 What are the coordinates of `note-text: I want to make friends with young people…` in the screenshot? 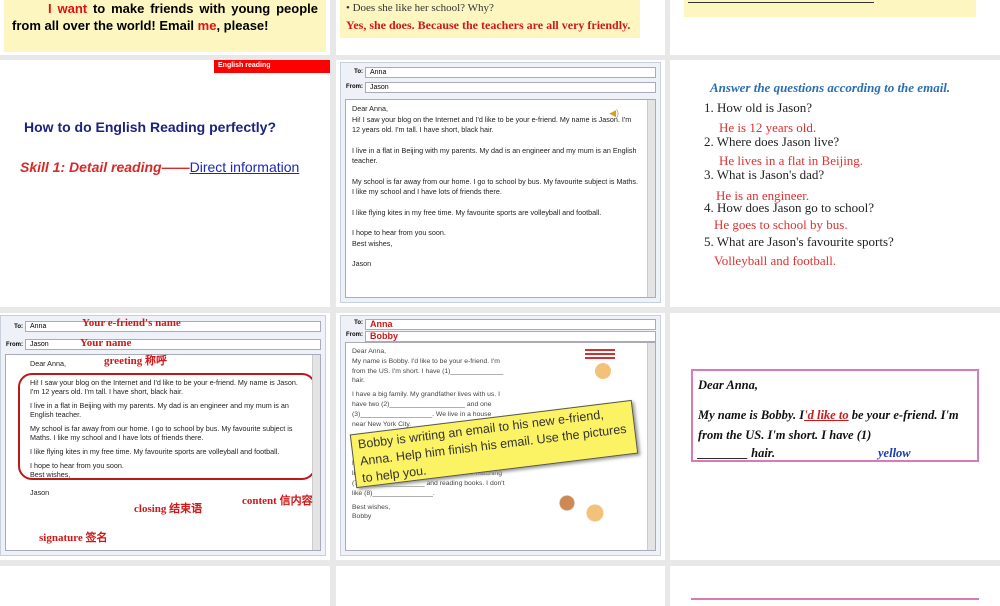 It's located at (165, 26).